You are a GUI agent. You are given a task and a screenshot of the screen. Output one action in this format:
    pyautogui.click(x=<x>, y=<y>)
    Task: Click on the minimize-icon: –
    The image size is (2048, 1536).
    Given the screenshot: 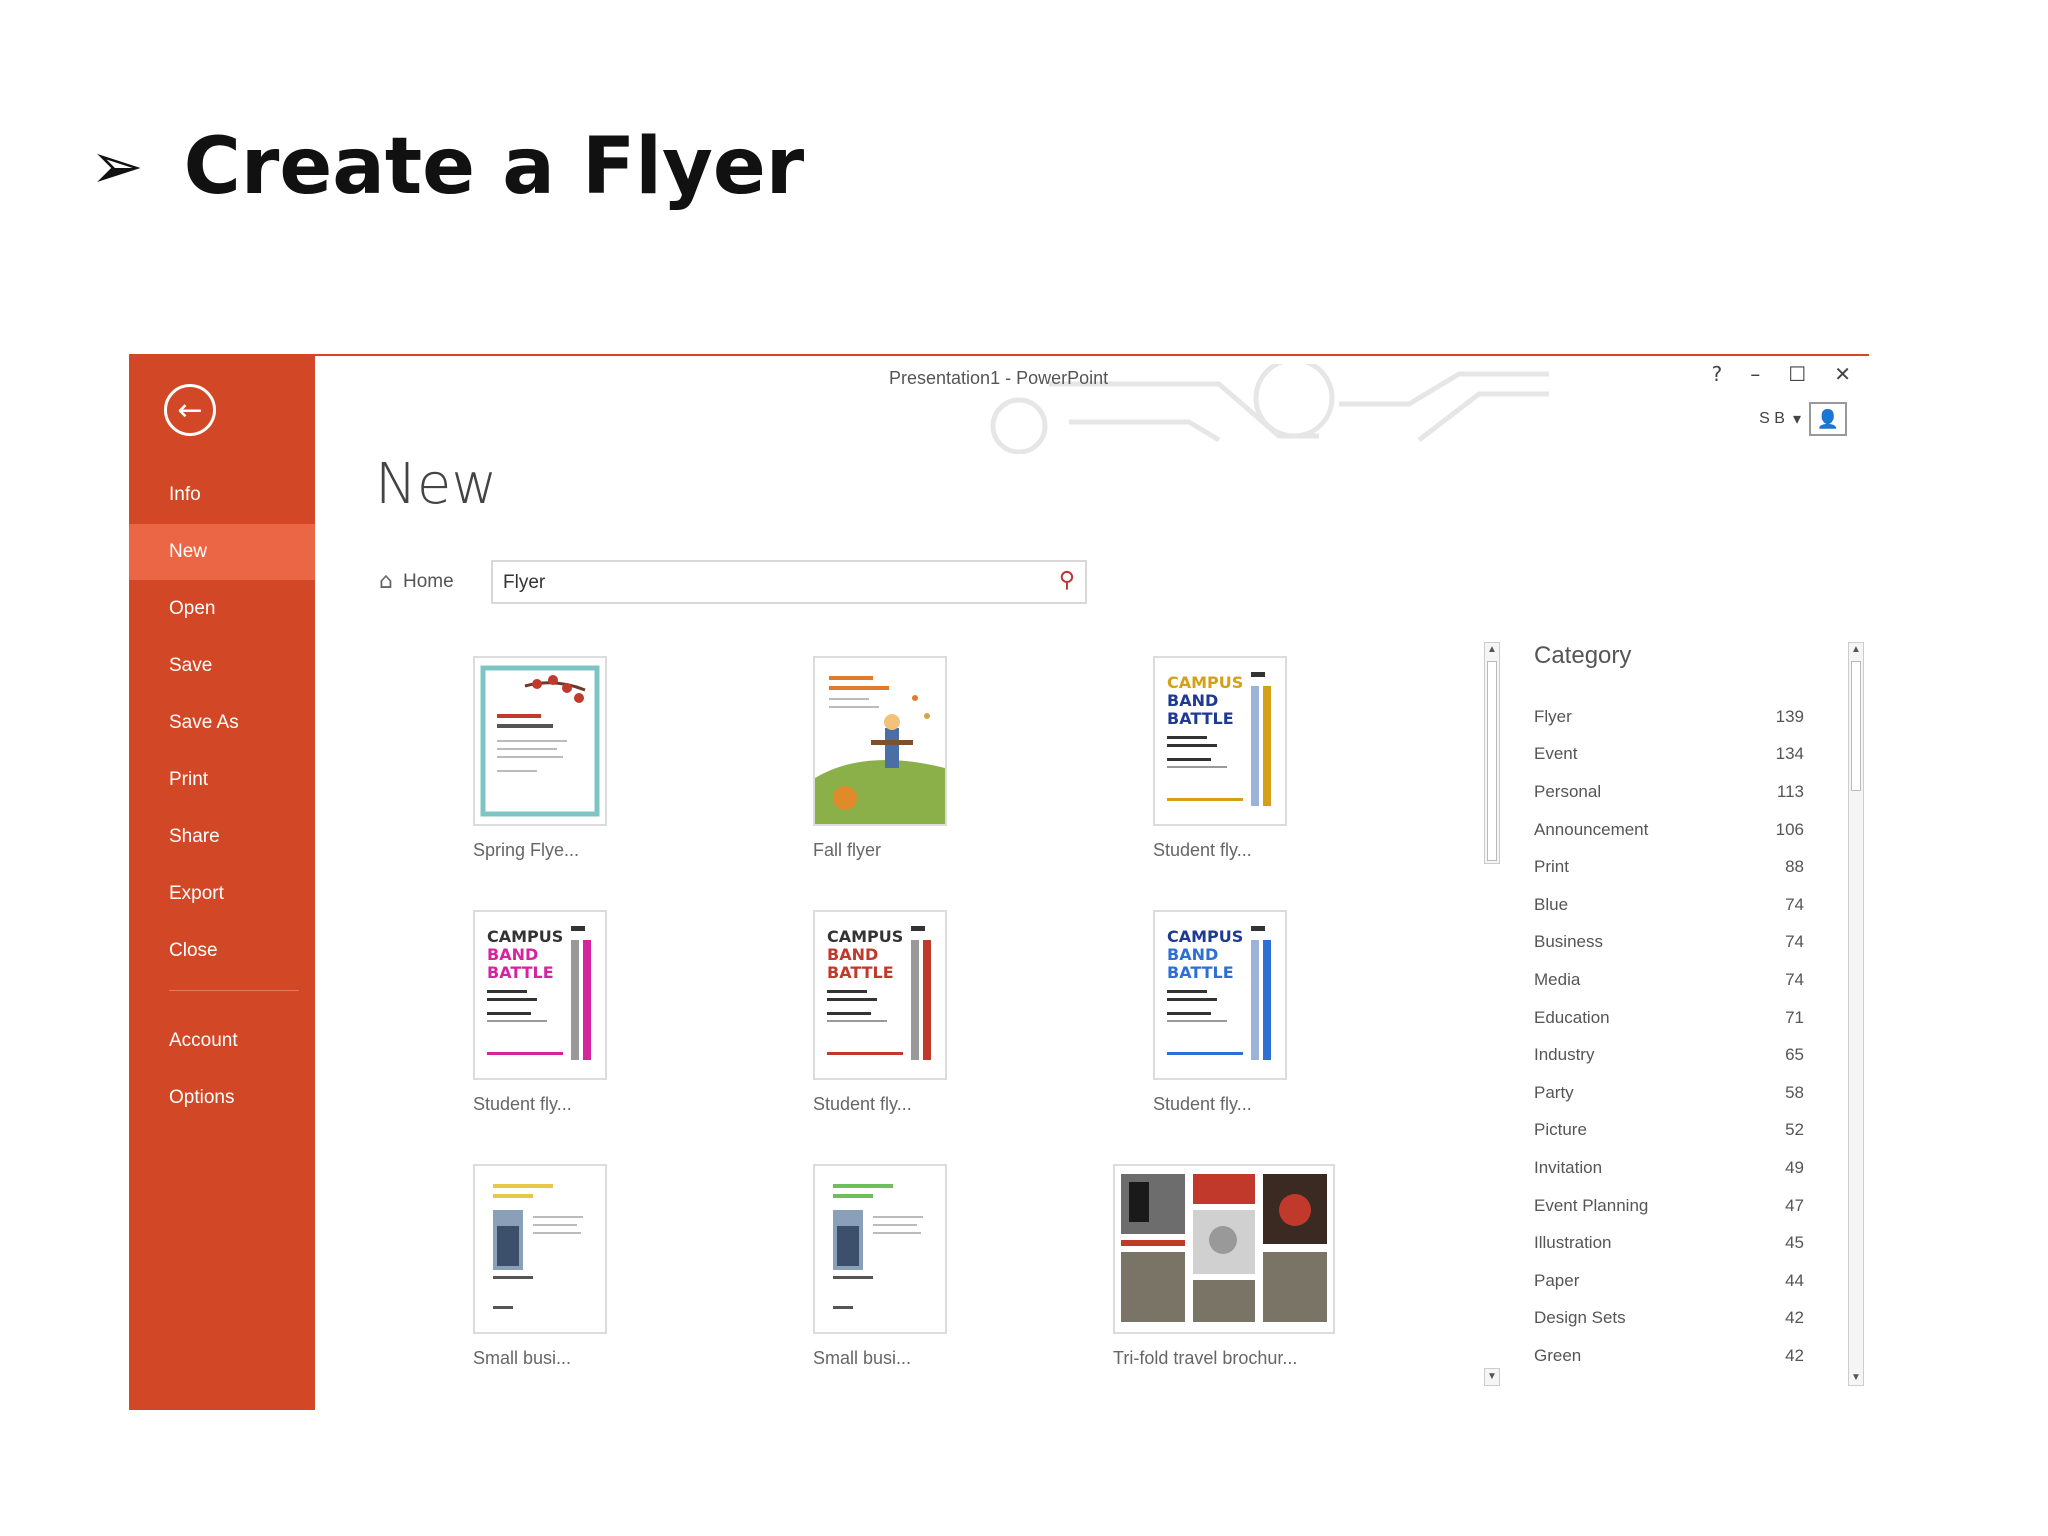 What is the action you would take?
    pyautogui.click(x=1755, y=374)
    